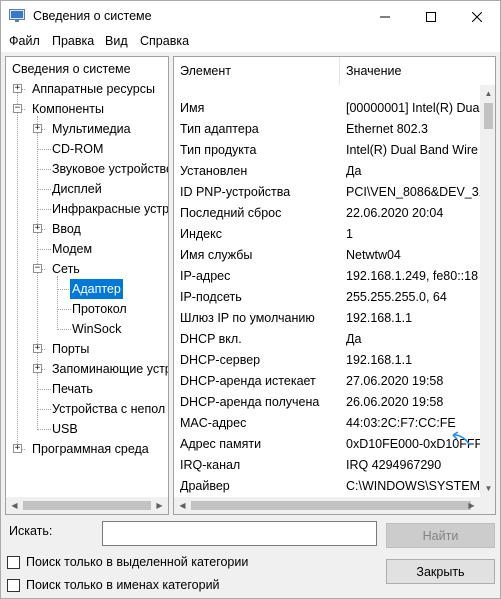 This screenshot has width=501, height=599. I want to click on tree-item: + Аппаратные ресурсы, so click(87, 89).